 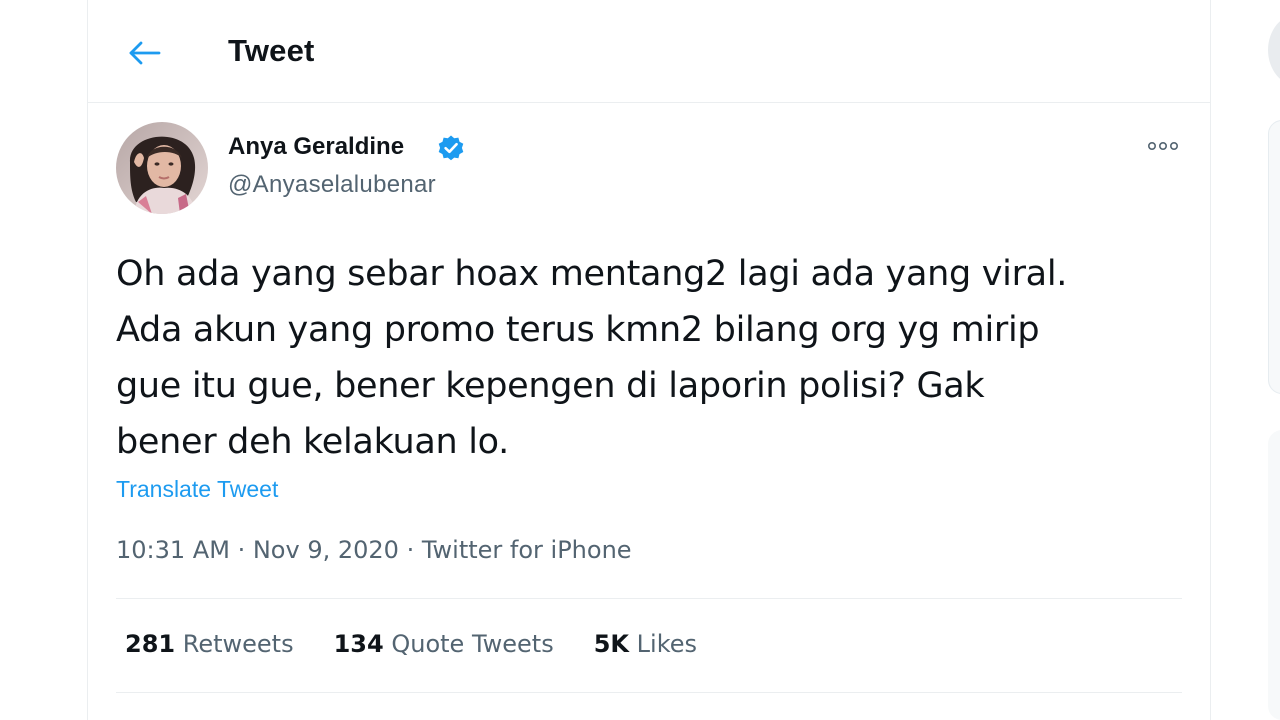 I want to click on quote-tweets-label: Quote Tweets, so click(x=472, y=644).